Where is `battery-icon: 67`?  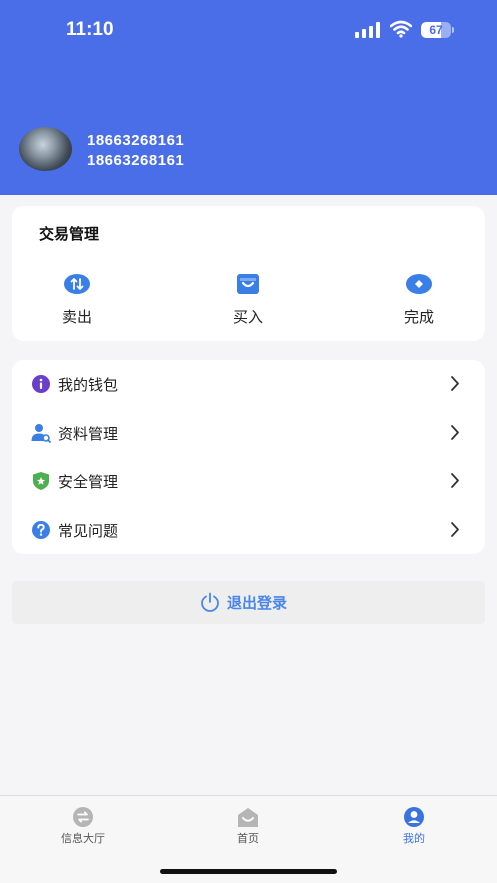
battery-icon: 67 is located at coordinates (438, 30).